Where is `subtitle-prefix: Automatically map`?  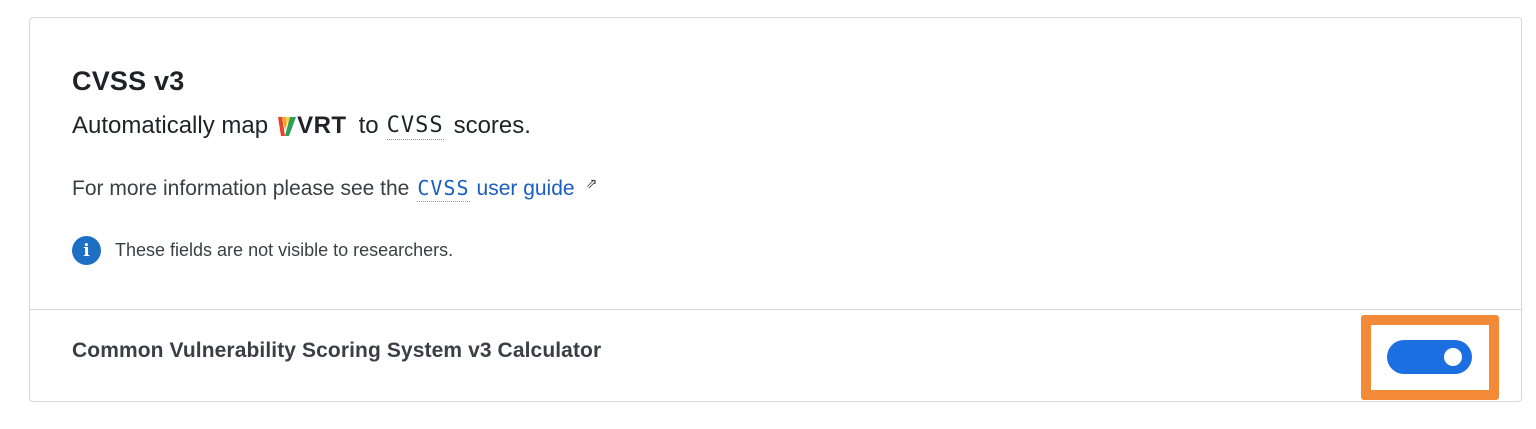 subtitle-prefix: Automatically map is located at coordinates (170, 125).